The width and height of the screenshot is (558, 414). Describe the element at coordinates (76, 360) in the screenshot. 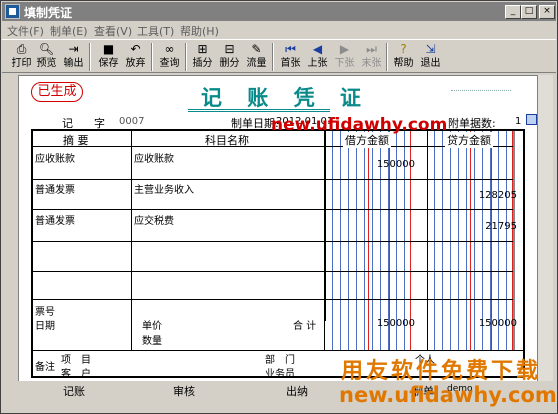

I see `project-label: 项 目` at that location.